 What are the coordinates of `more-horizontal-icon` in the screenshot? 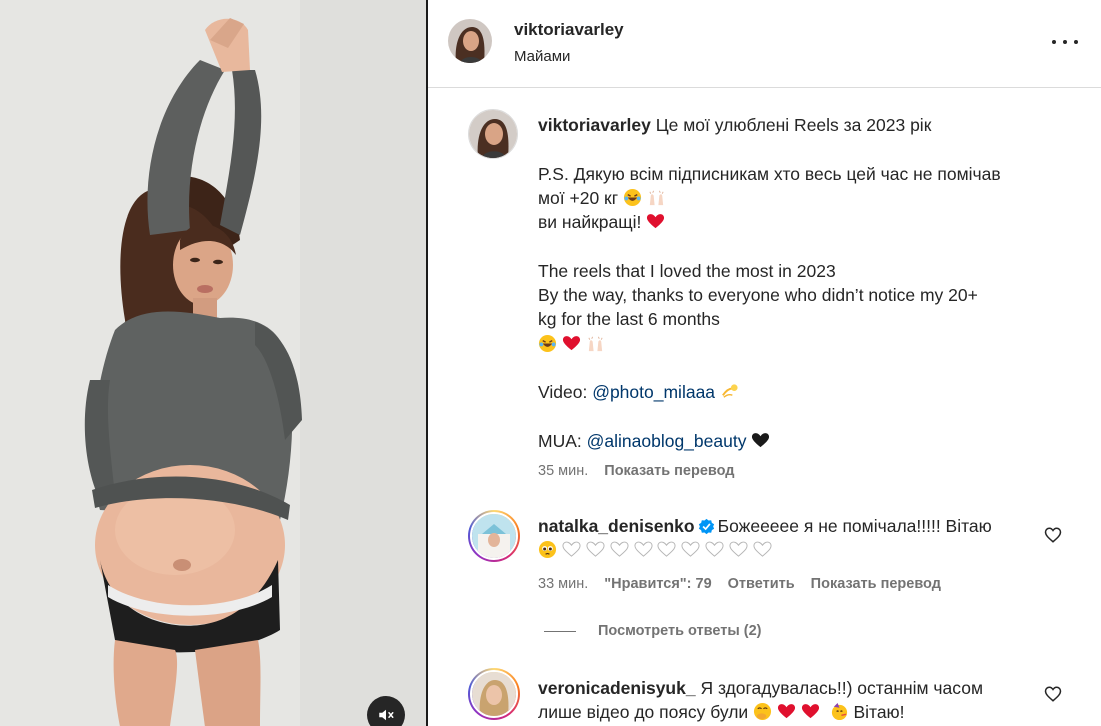 It's located at (1054, 42).